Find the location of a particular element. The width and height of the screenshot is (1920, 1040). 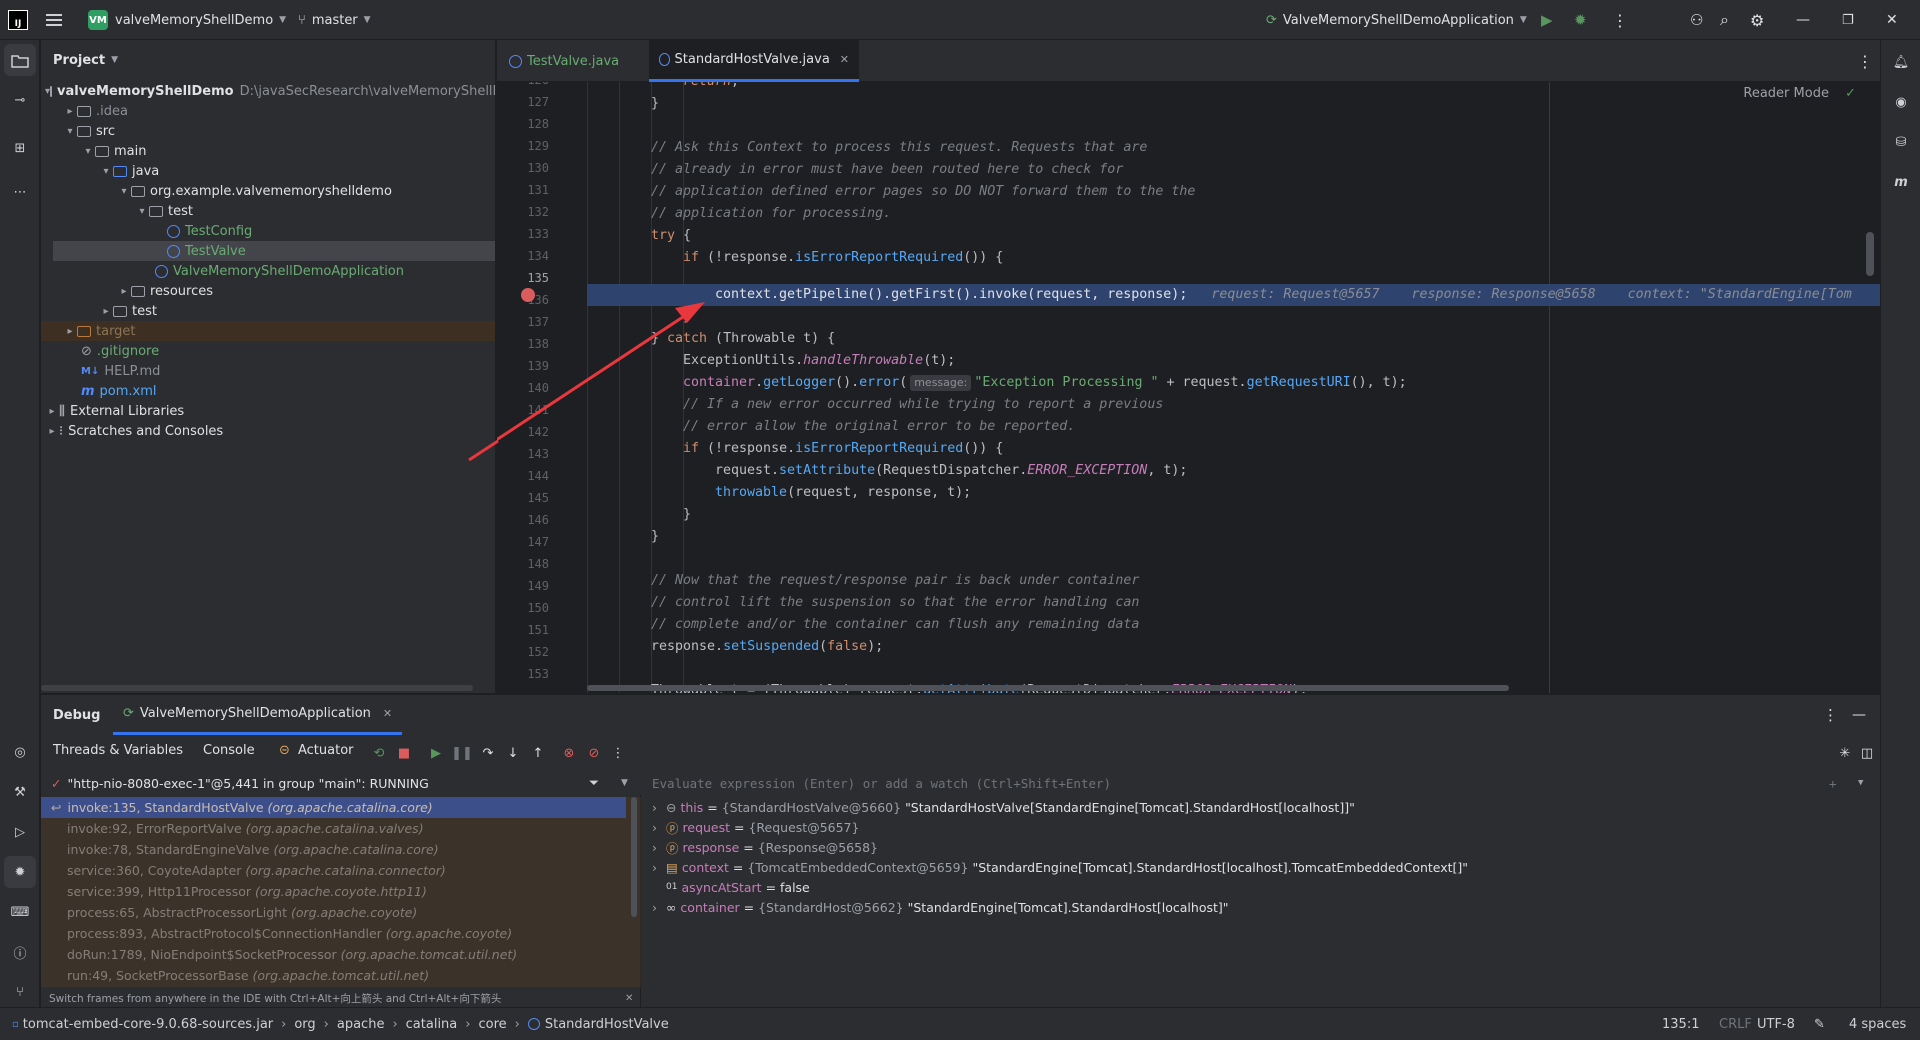

stop-icon: ■ is located at coordinates (404, 753).